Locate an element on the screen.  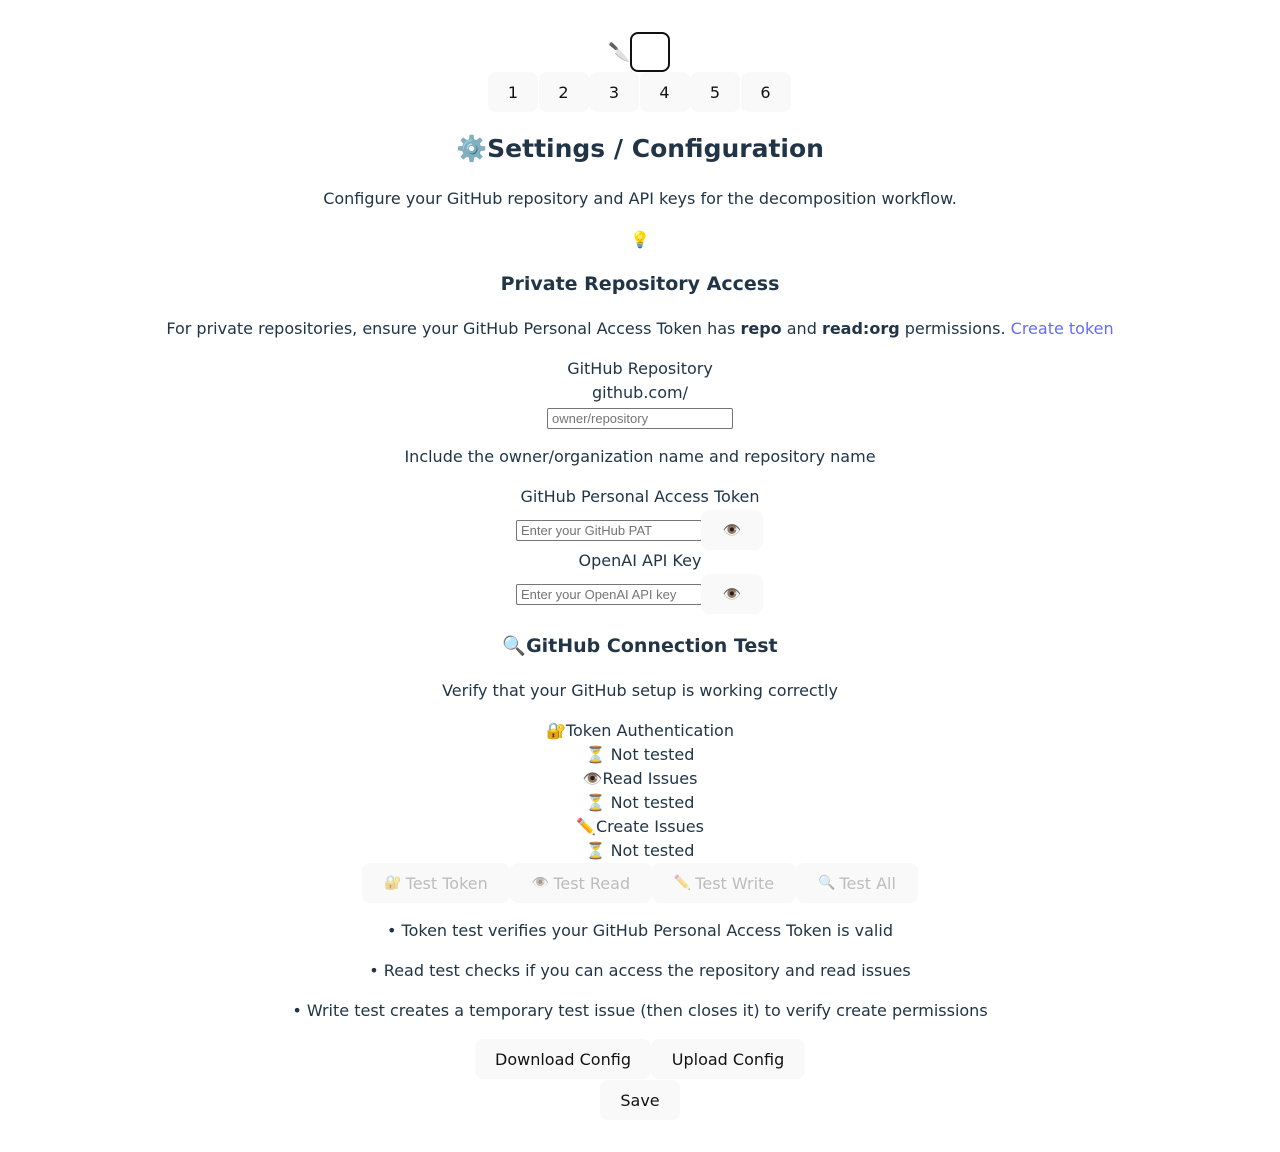
perm-read-org: read:org is located at coordinates (860, 328).